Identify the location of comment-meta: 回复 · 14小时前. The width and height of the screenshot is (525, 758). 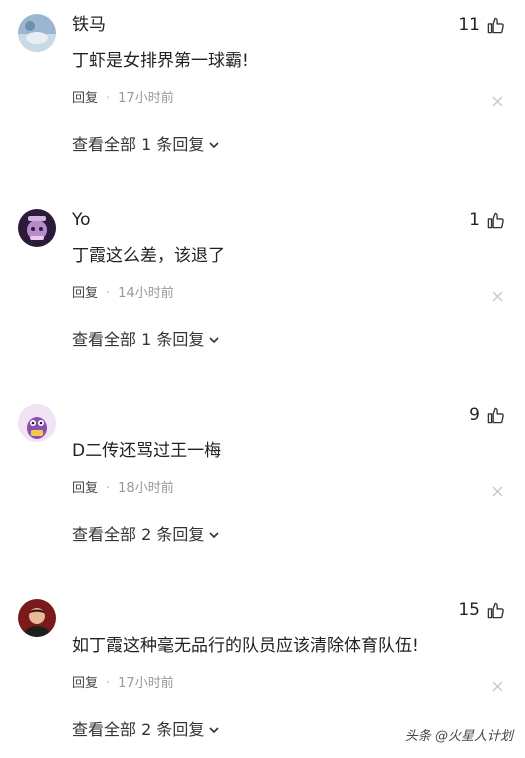
(123, 294).